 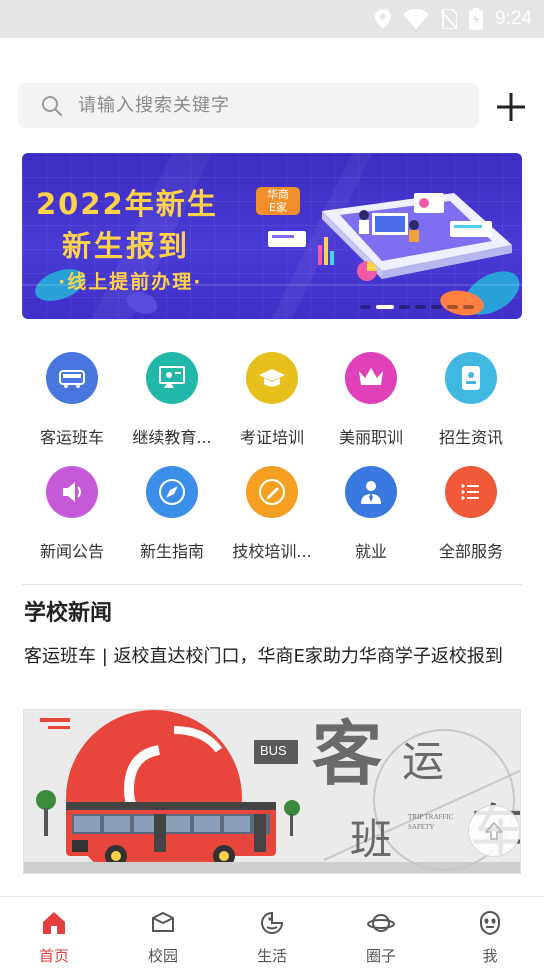 What do you see at coordinates (274, 657) in the screenshot?
I see `news-headline: 客运班车 | 返校直达校门口，华商E家助力华商学子返校报到` at bounding box center [274, 657].